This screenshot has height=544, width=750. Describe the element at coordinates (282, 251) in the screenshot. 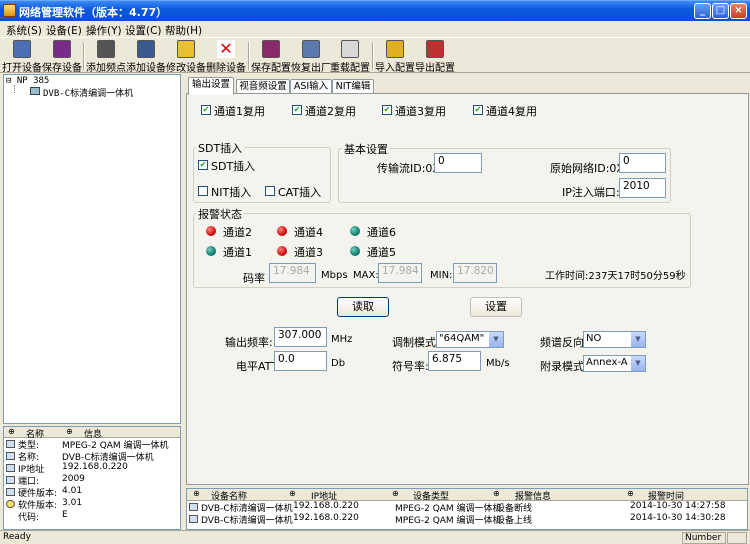

I see `channel3-alarm-led` at that location.